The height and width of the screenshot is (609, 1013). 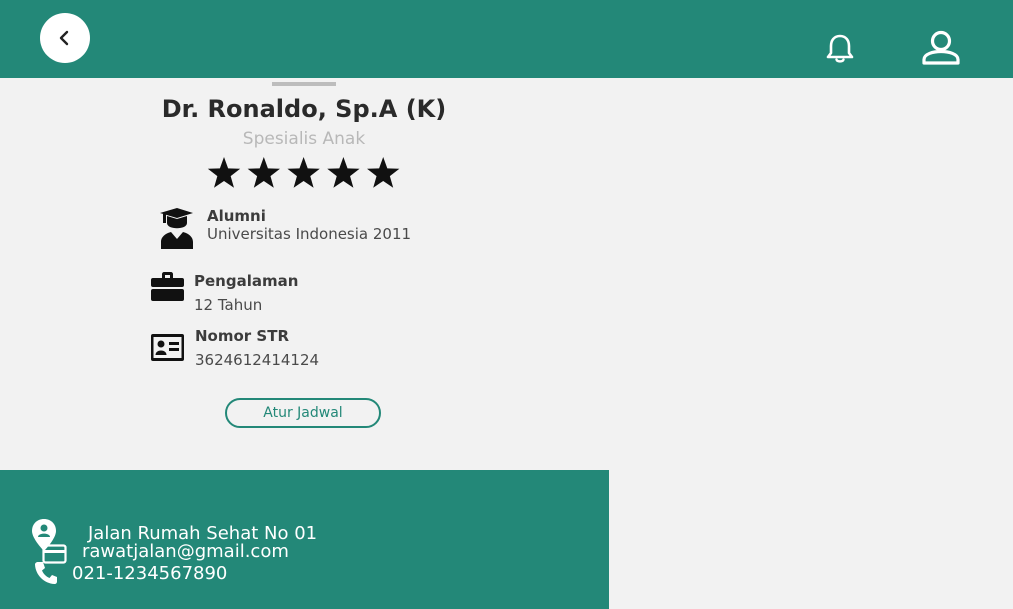 I want to click on briefcase-icon, so click(x=167, y=286).